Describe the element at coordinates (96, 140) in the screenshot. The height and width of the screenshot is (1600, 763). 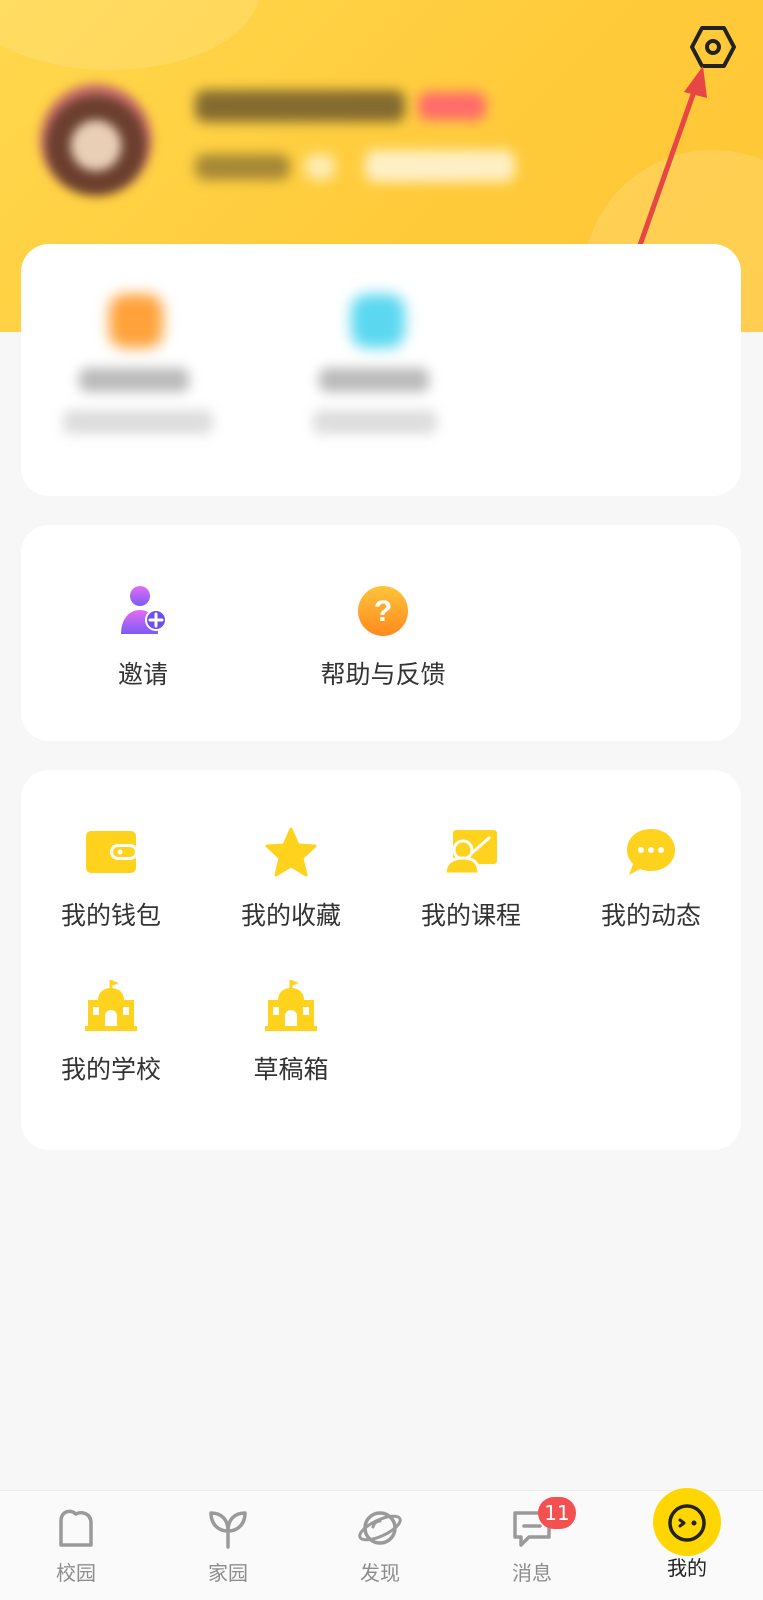
I see `avatar` at that location.